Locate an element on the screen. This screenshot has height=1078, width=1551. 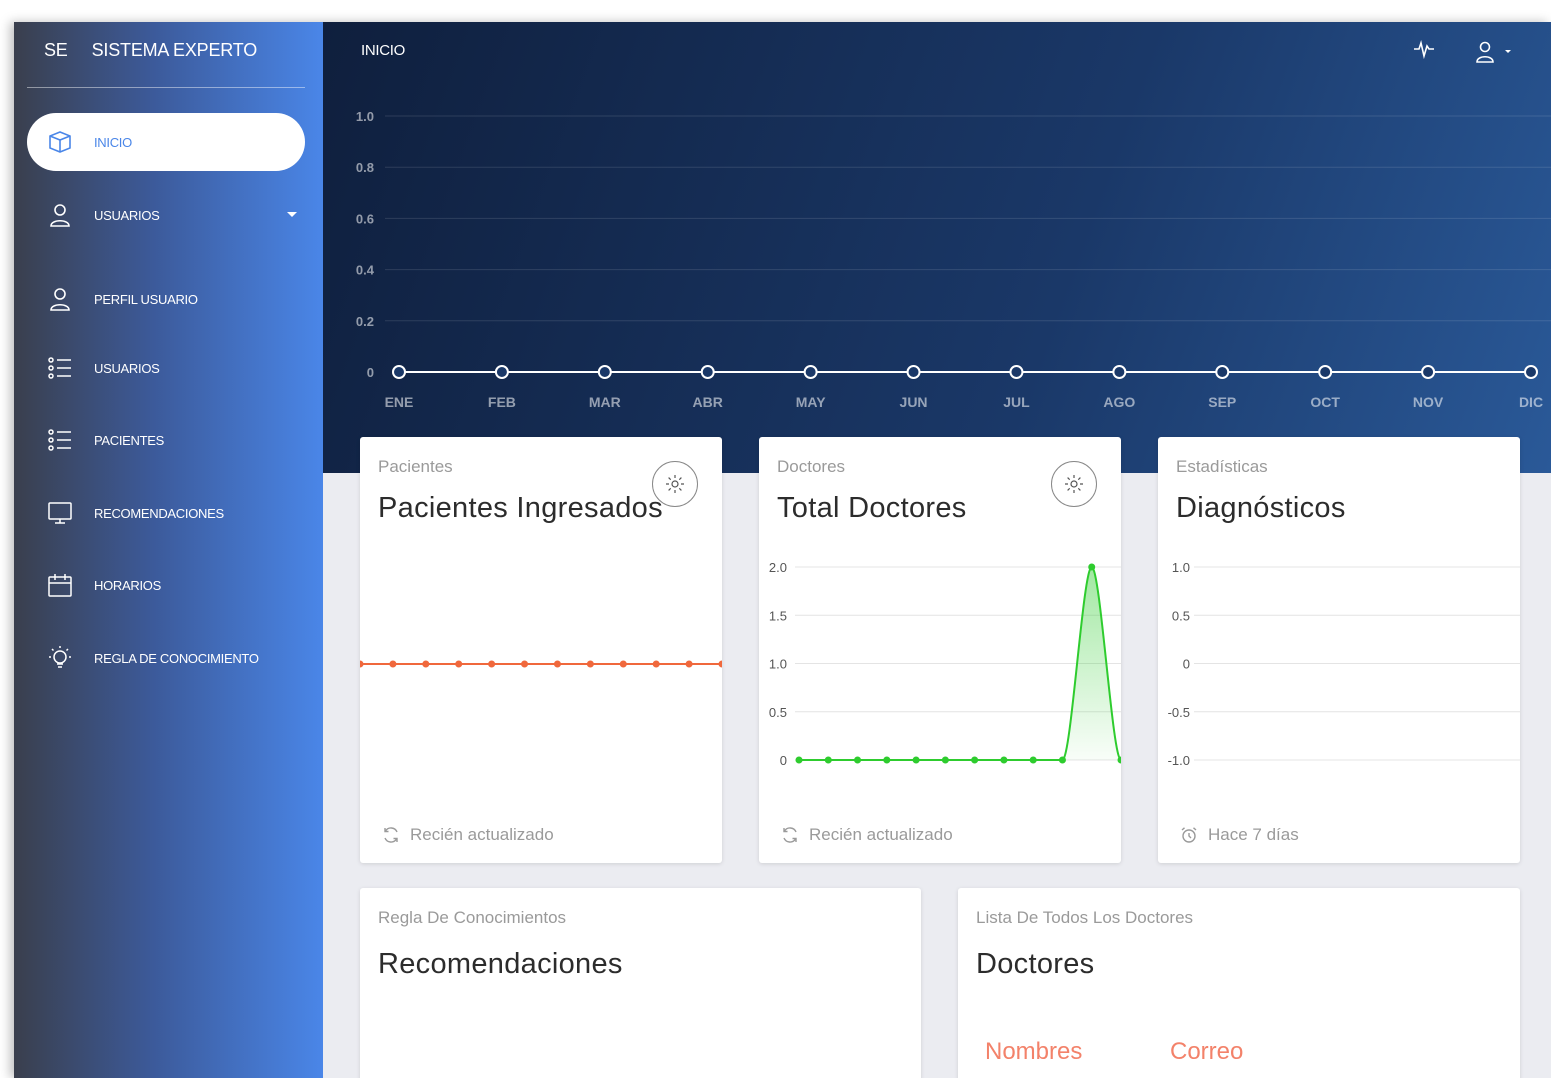
sidebar-item-label: INICIO is located at coordinates (113, 142).